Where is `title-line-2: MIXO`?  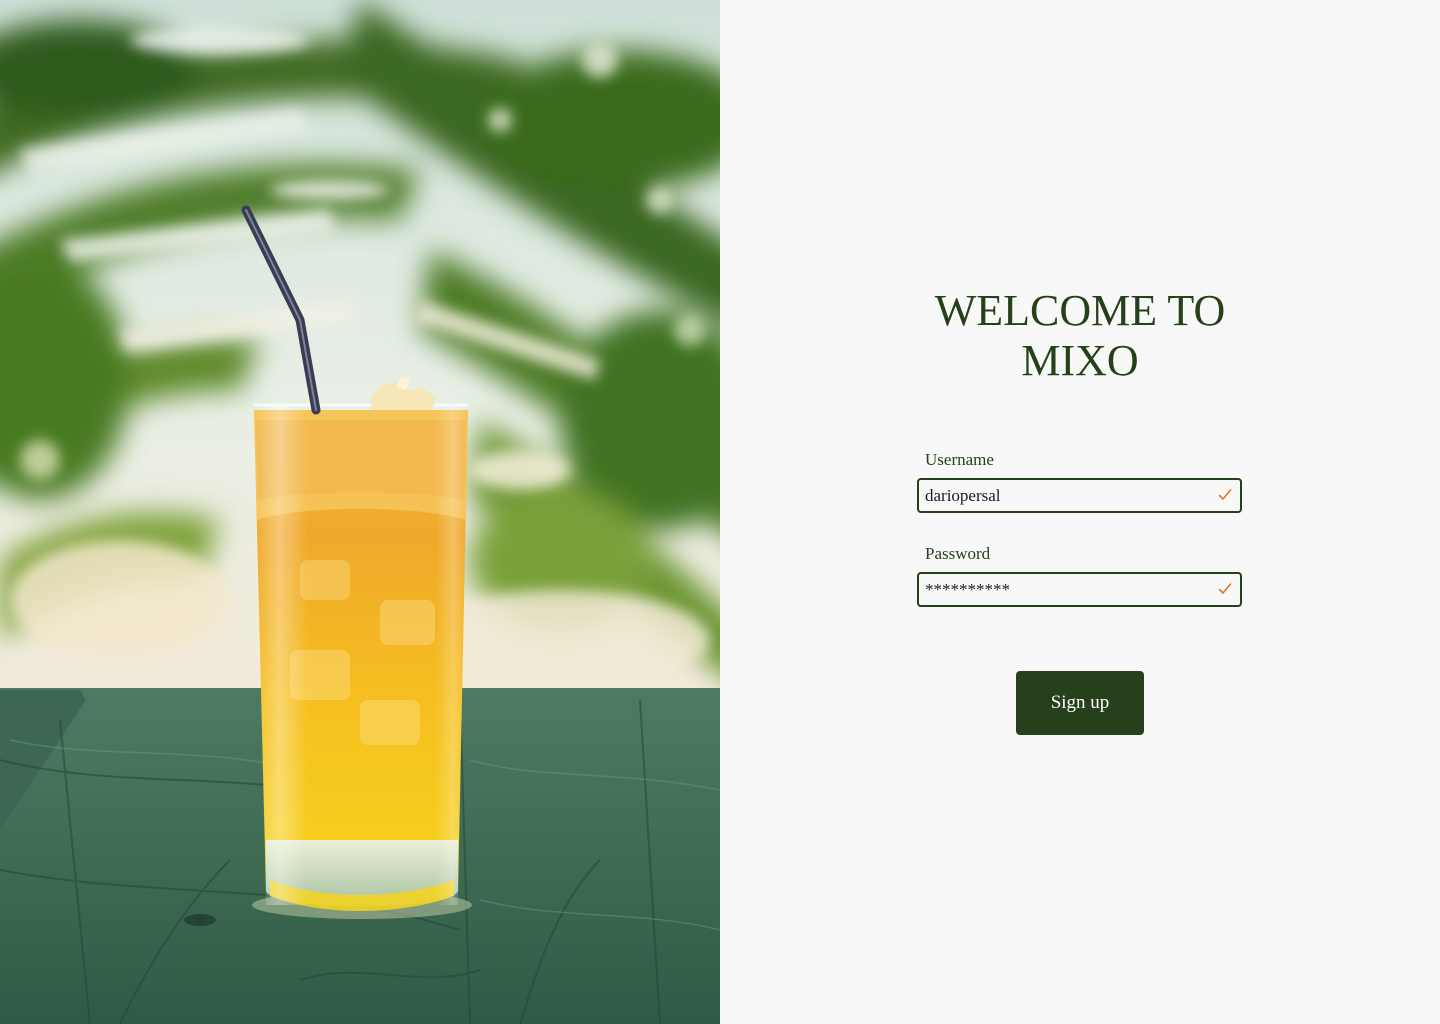
title-line-2: MIXO is located at coordinates (1080, 360).